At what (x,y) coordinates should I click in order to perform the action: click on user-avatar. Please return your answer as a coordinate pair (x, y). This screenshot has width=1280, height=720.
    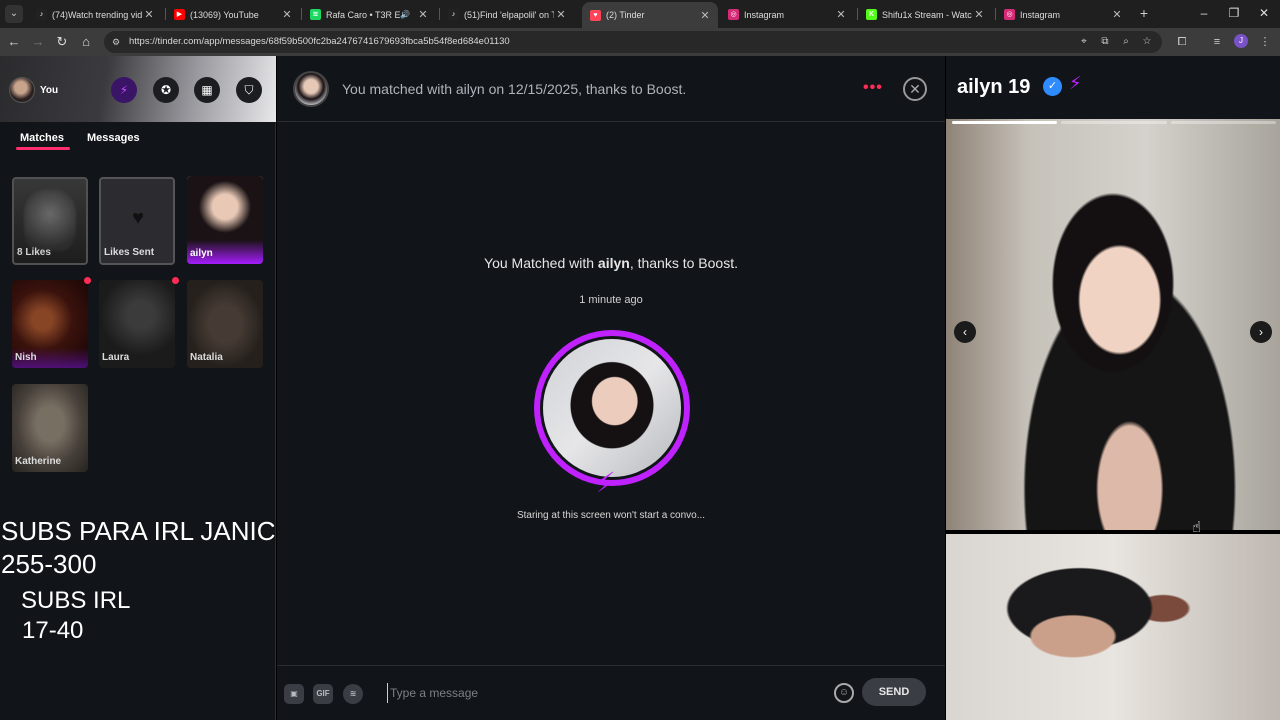
    Looking at the image, I should click on (22, 90).